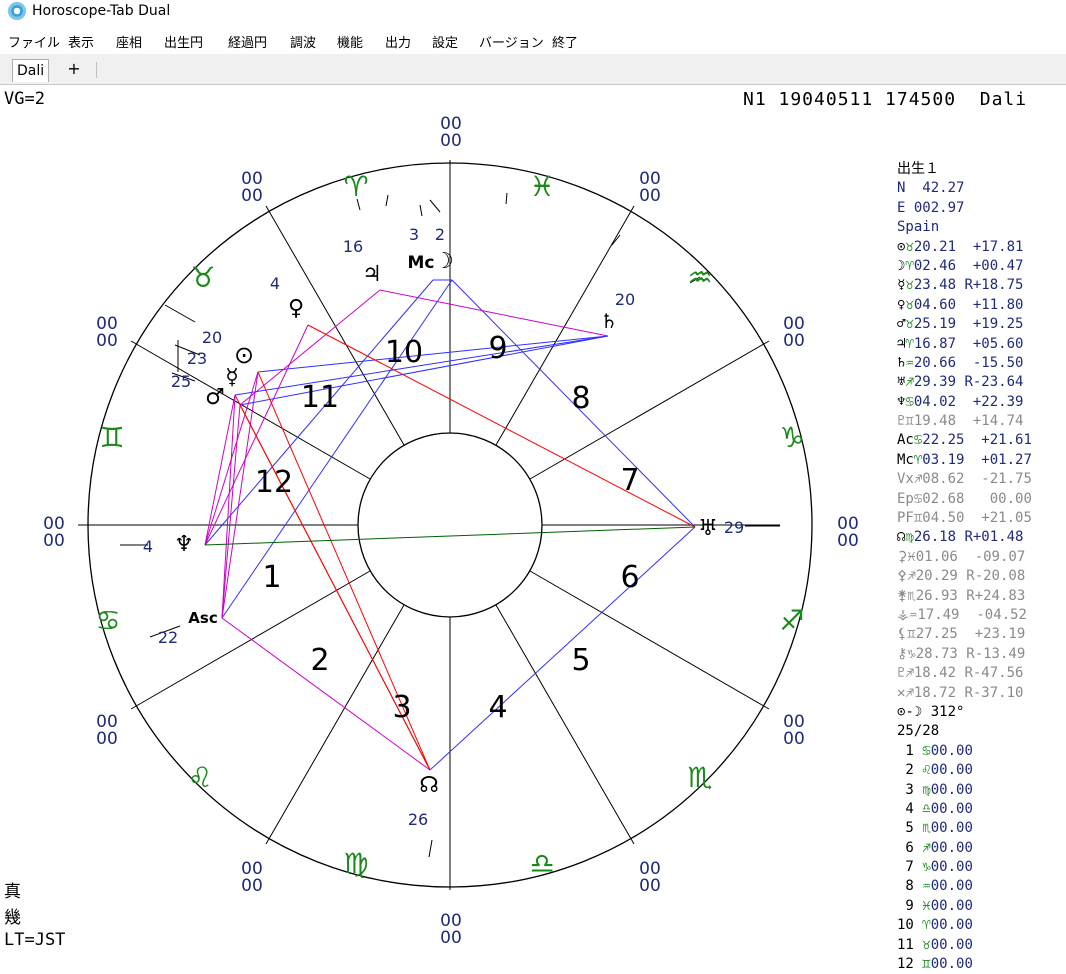  What do you see at coordinates (977, 459) in the screenshot?
I see `planet-position: 03.19 +01.27` at bounding box center [977, 459].